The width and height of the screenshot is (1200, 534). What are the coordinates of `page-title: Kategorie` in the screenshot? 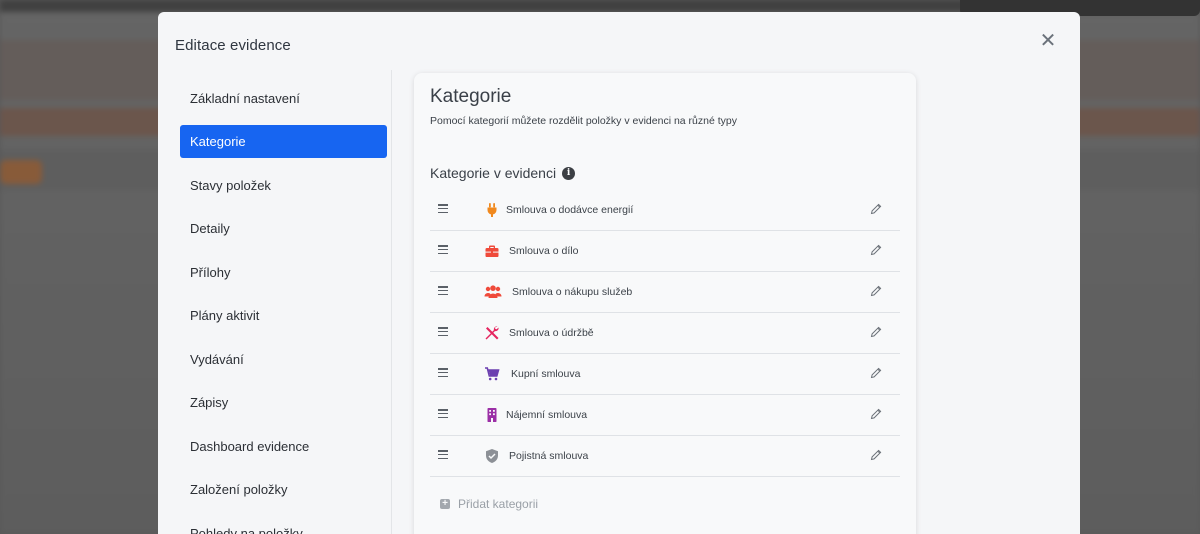 It's located at (471, 96).